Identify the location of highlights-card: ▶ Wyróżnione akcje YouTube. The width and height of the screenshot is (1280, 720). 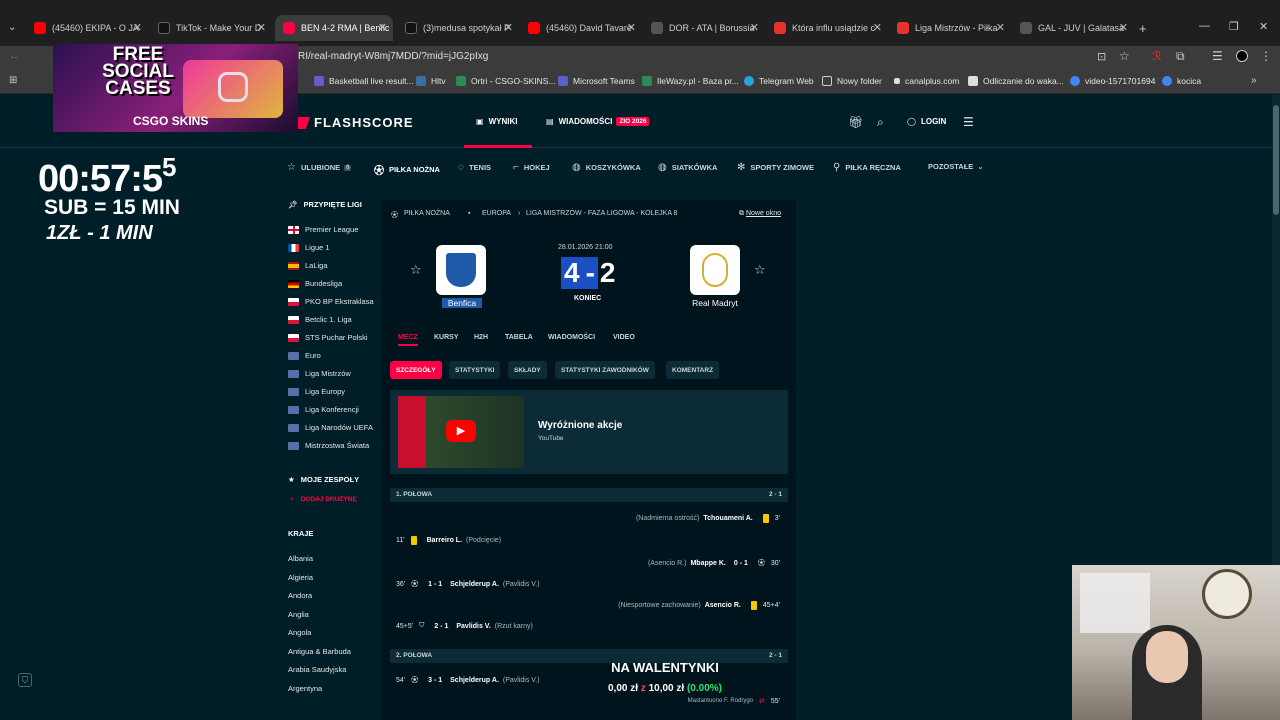
(589, 432).